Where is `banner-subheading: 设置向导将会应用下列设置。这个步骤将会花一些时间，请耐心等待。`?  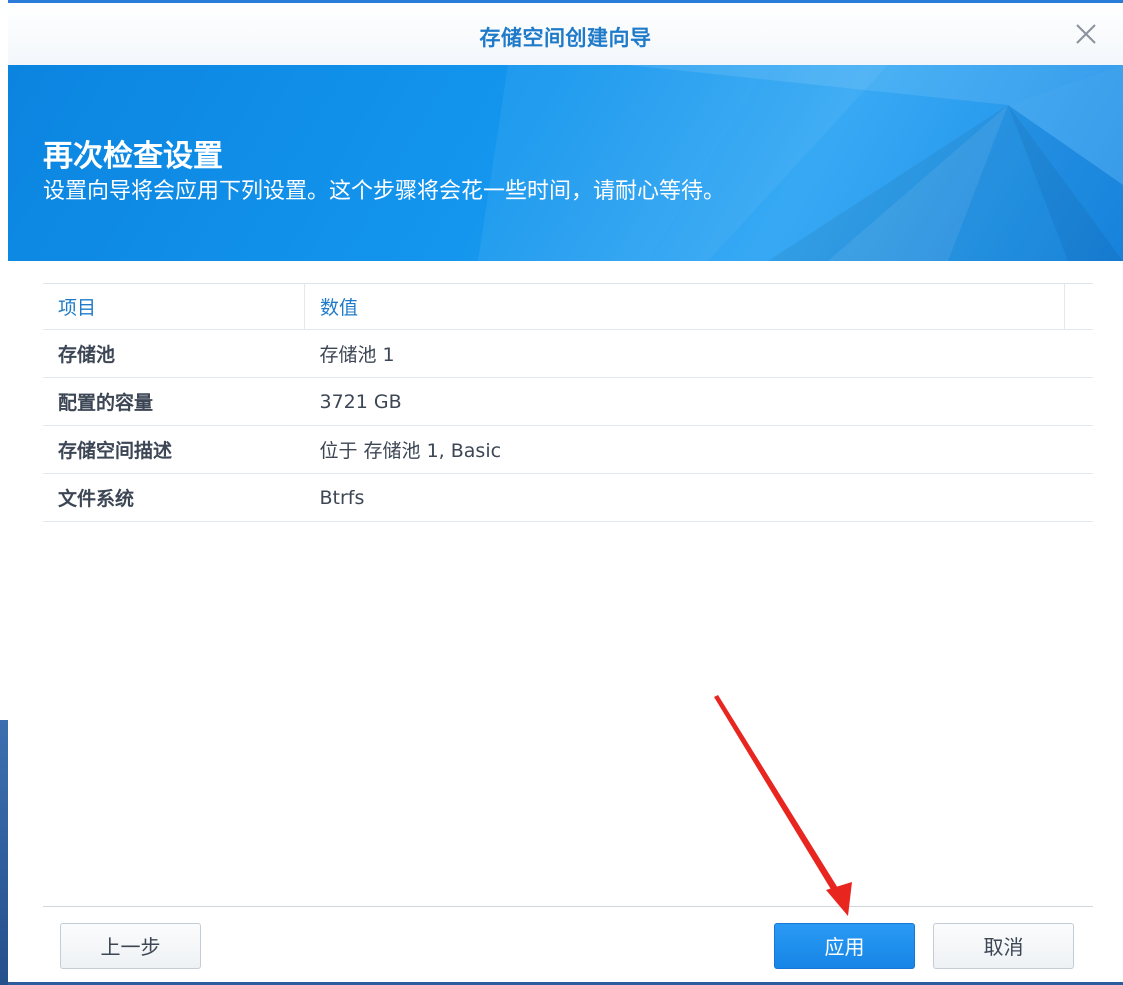 banner-subheading: 设置向导将会应用下列设置。这个步骤将会花一些时间，请耐心等待。 is located at coordinates (384, 191).